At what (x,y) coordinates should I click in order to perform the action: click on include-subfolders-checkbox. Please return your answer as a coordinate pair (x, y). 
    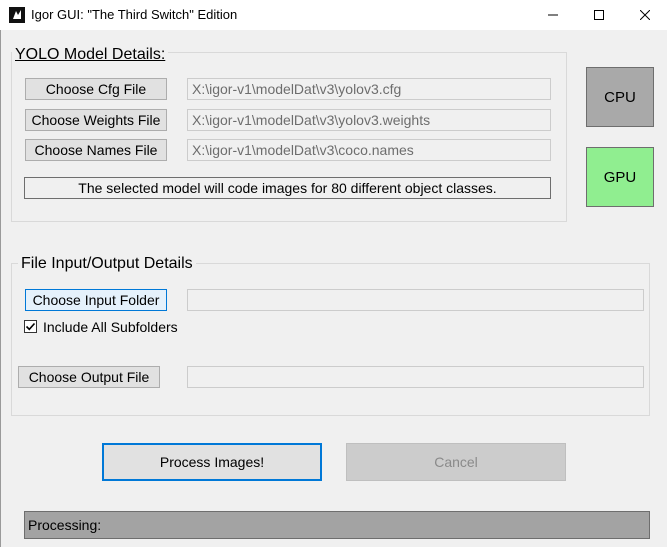
    Looking at the image, I should click on (30, 326).